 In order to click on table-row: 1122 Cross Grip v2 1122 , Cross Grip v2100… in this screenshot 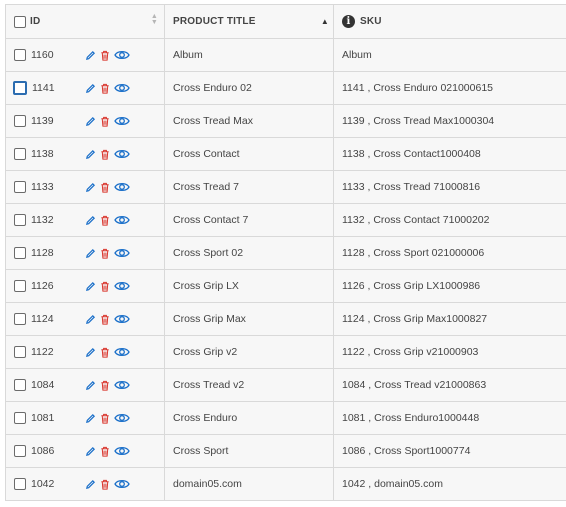, I will do `click(286, 352)`.